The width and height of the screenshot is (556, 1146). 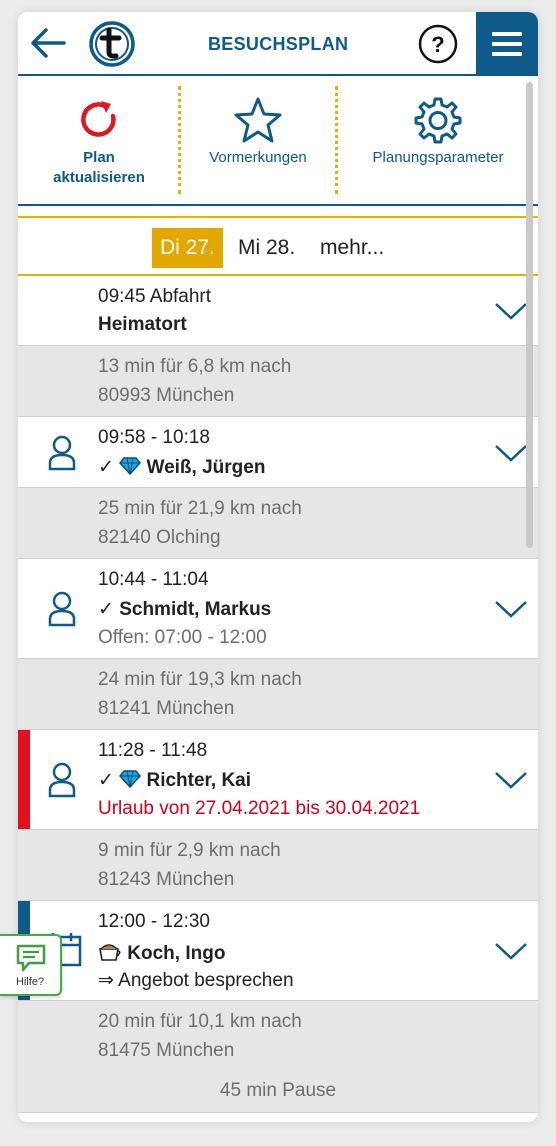 I want to click on help-widget-label: Hilfe?, so click(x=30, y=982).